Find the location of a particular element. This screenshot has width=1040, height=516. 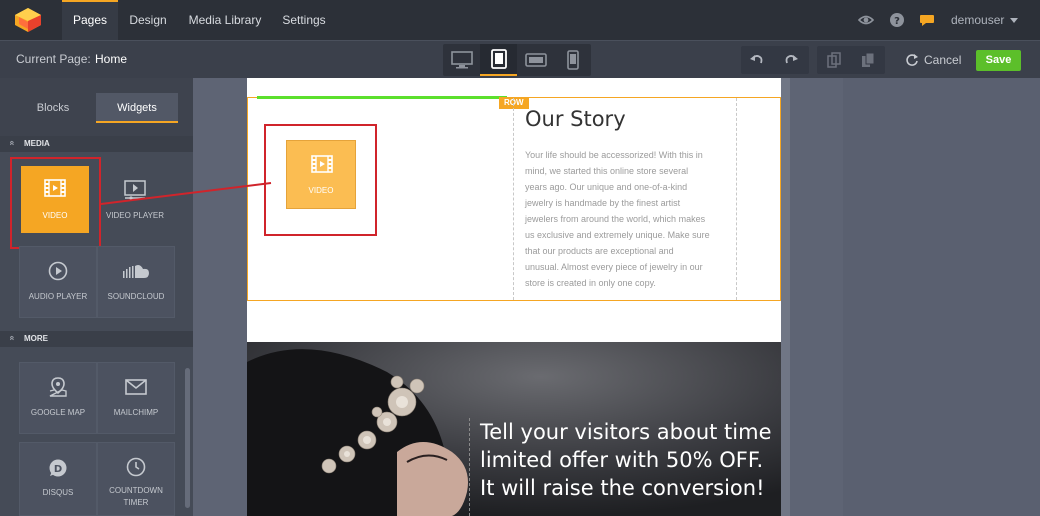

drag-arrow-icon is located at coordinates (186, 193).